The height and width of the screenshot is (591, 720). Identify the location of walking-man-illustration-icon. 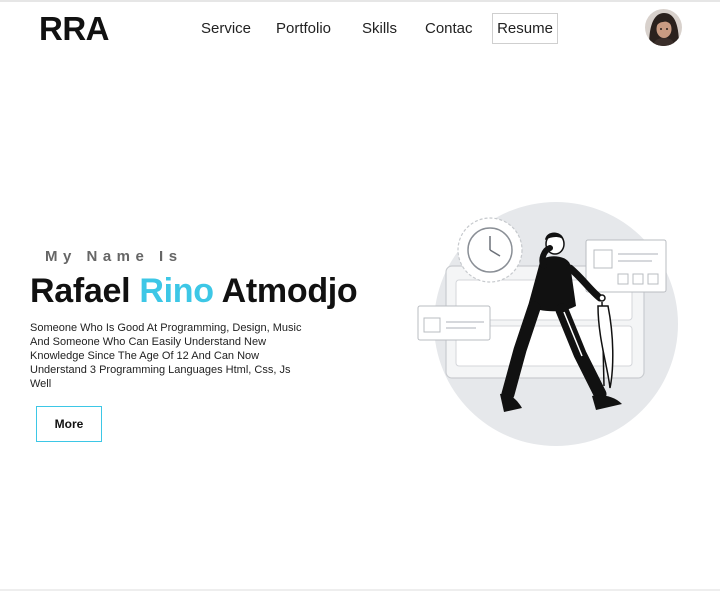
(547, 324).